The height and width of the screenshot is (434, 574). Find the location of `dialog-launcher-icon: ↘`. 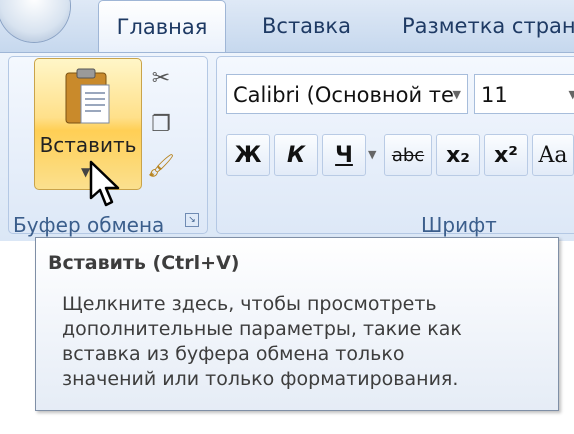

dialog-launcher-icon: ↘ is located at coordinates (192, 220).